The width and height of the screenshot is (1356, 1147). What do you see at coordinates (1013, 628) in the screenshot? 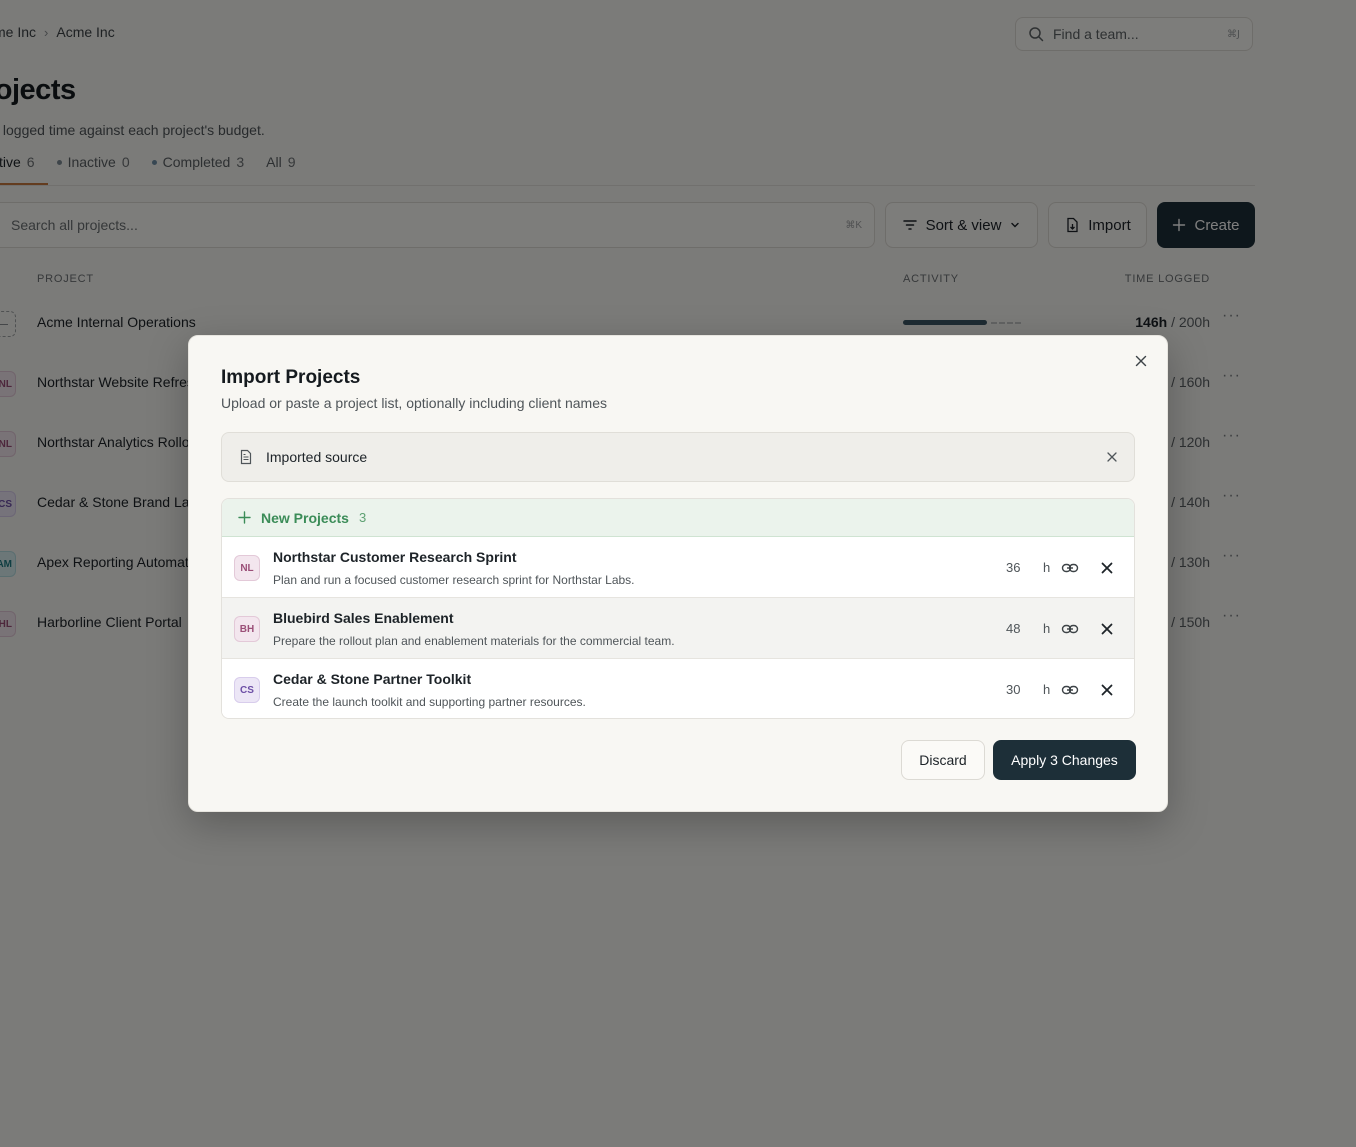
I see `hours-input: 48` at bounding box center [1013, 628].